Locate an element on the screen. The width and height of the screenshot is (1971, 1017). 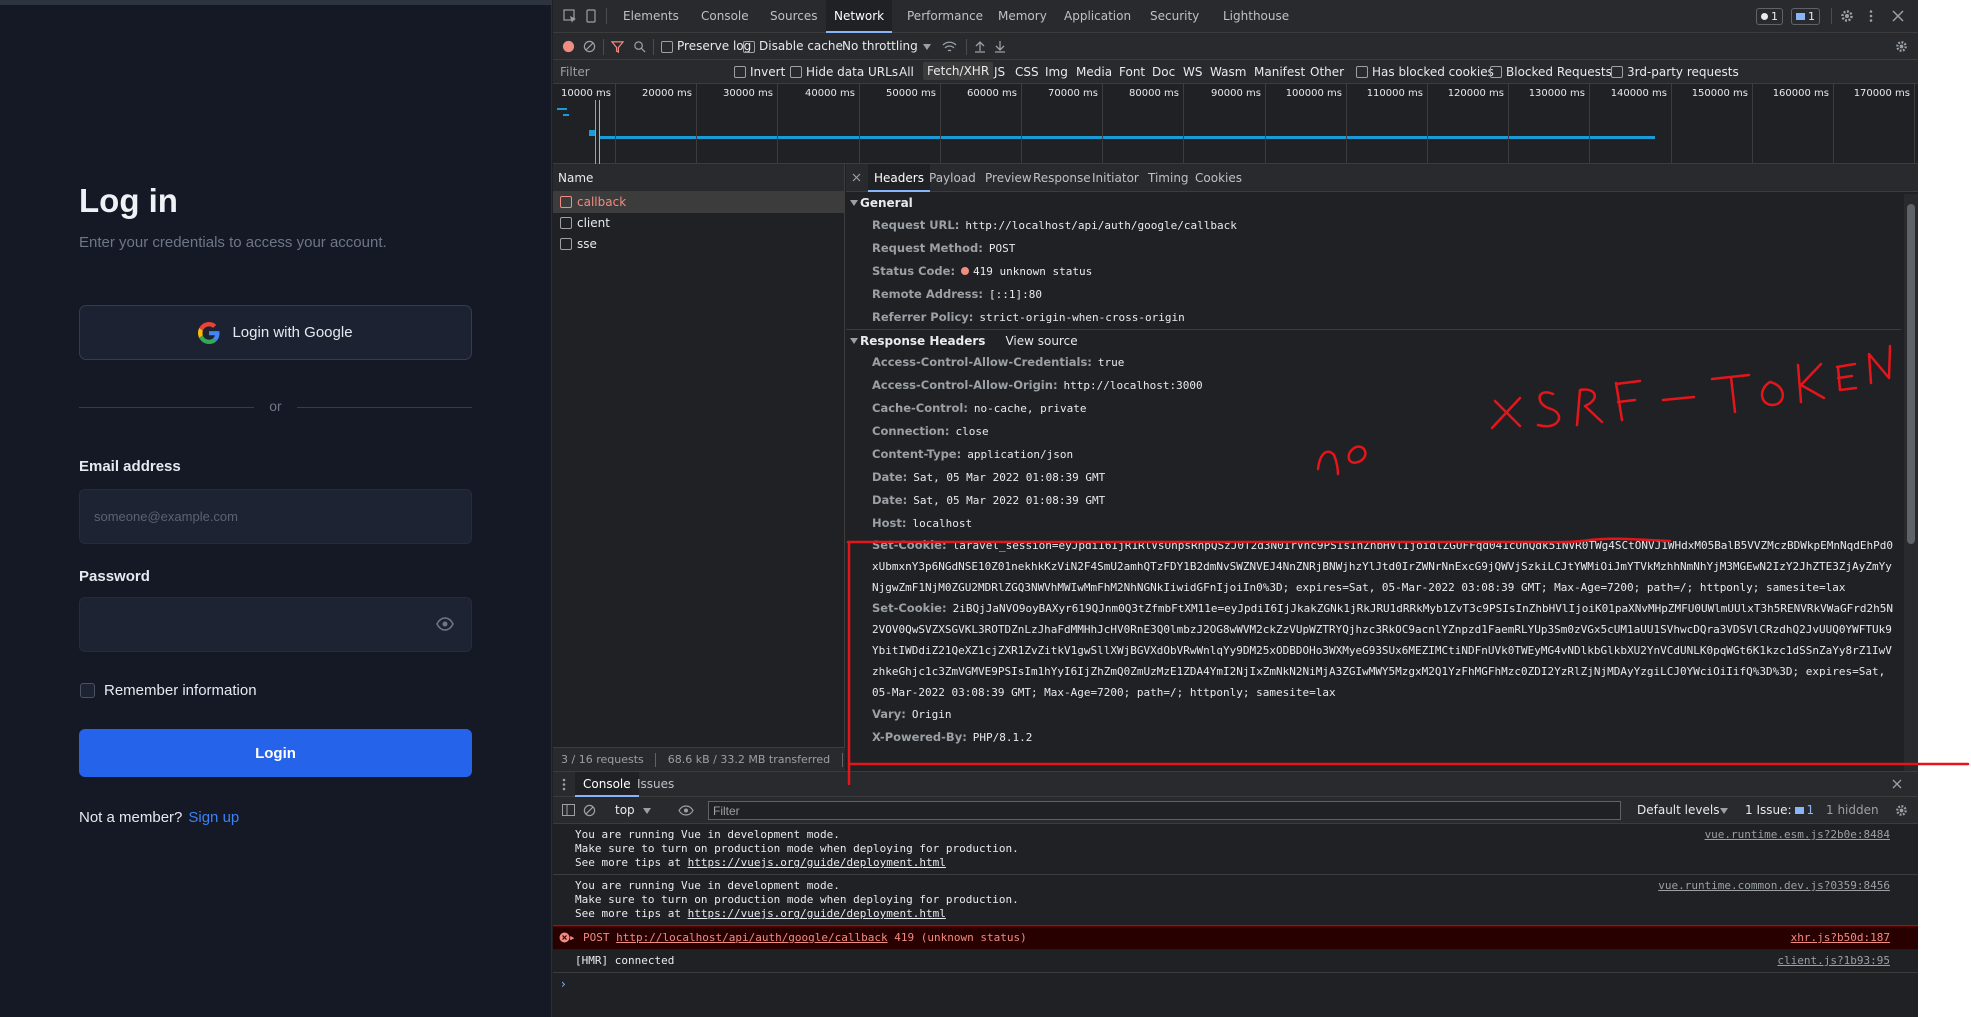
type-font: Font is located at coordinates (1132, 72).